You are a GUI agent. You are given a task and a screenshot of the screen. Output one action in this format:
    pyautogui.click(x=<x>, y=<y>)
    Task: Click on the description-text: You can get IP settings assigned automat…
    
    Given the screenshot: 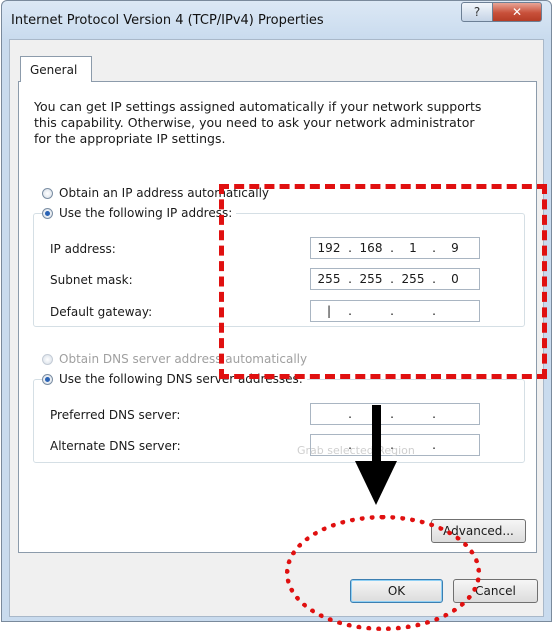 What is the action you would take?
    pyautogui.click(x=258, y=122)
    